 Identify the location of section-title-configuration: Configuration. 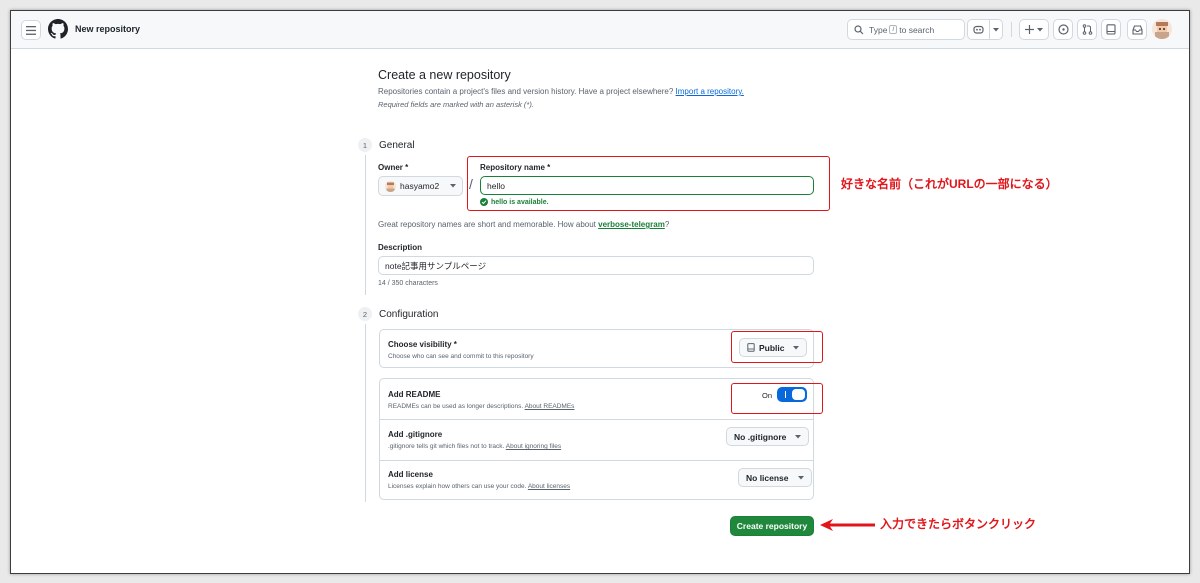
(409, 314).